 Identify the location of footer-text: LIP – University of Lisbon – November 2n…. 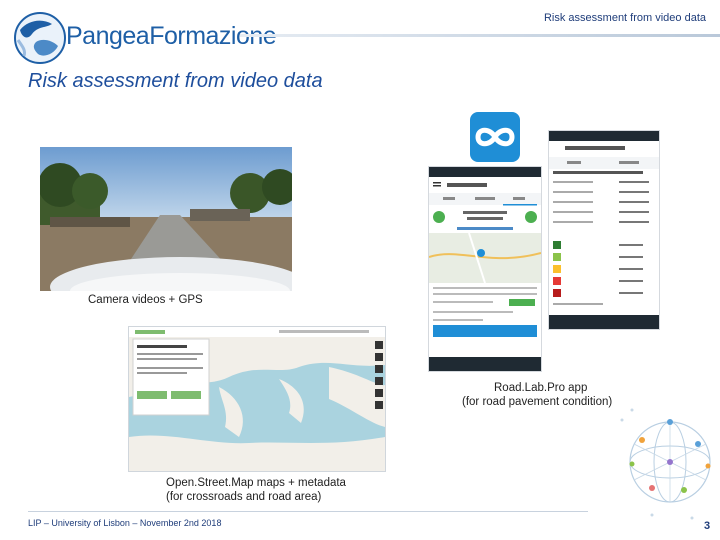
(125, 523).